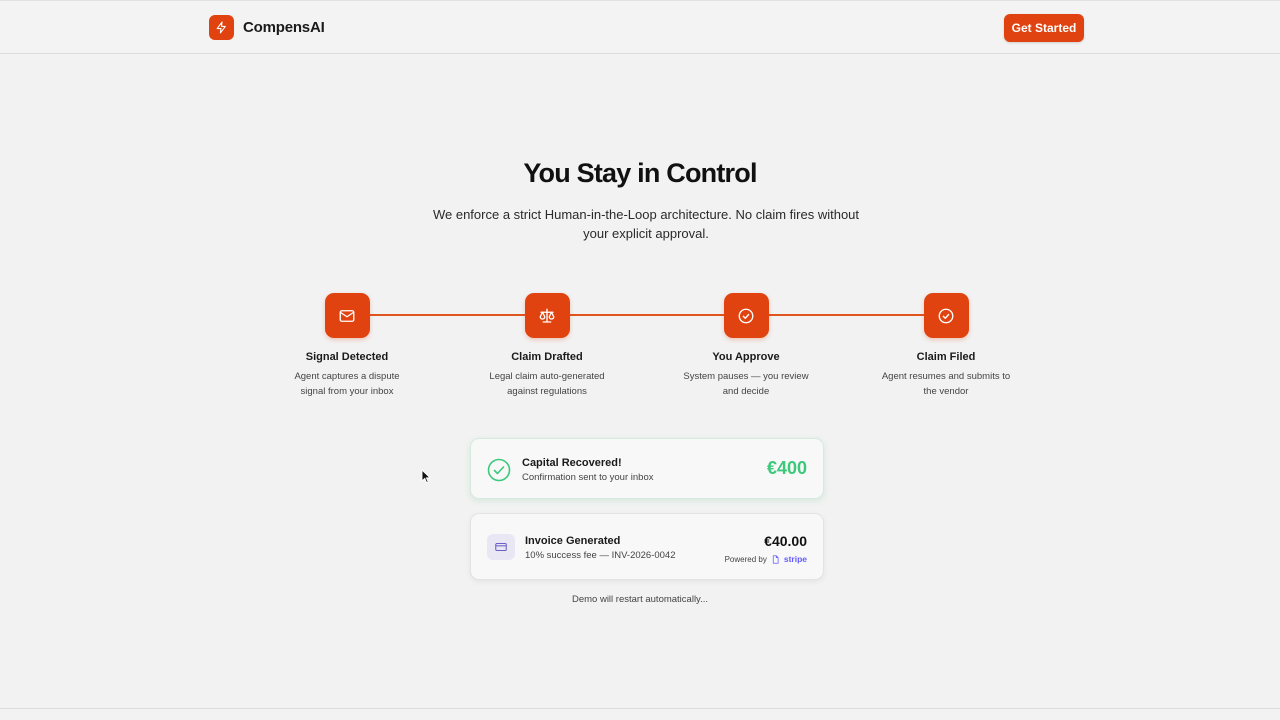 The image size is (1280, 720). I want to click on step-title: Signal Detected, so click(347, 357).